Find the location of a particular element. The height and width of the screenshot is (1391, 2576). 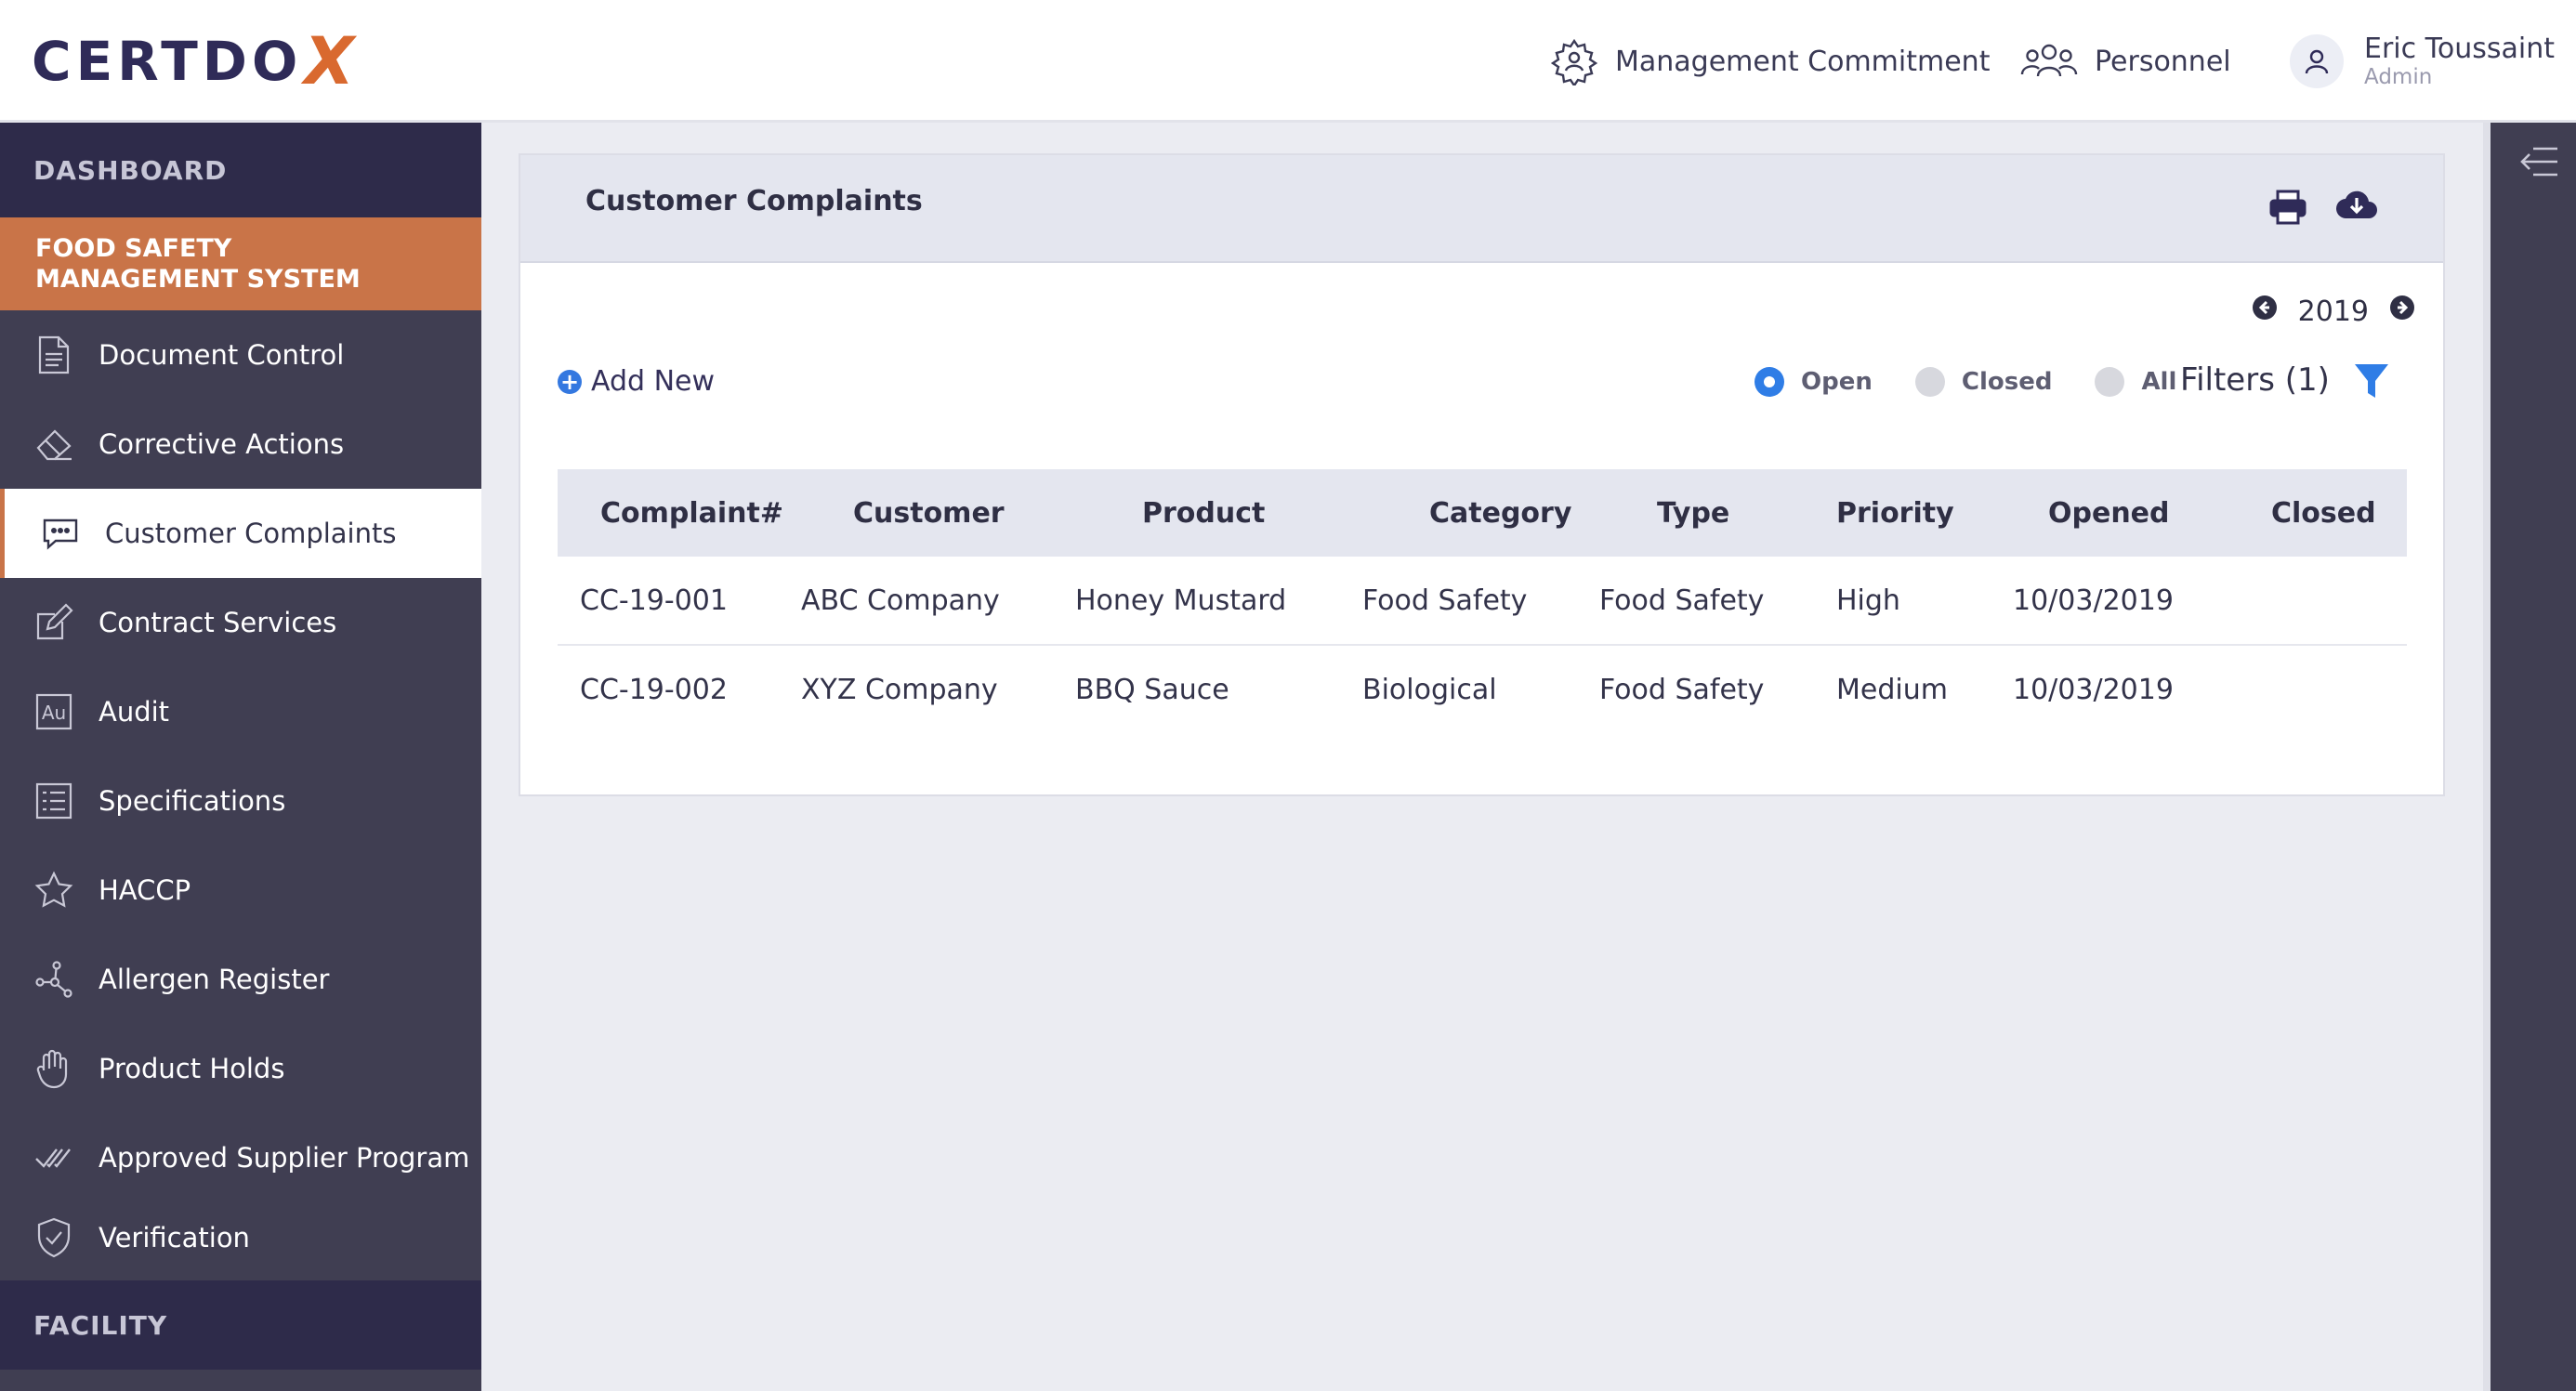

cell-closed is located at coordinates (2314, 601).